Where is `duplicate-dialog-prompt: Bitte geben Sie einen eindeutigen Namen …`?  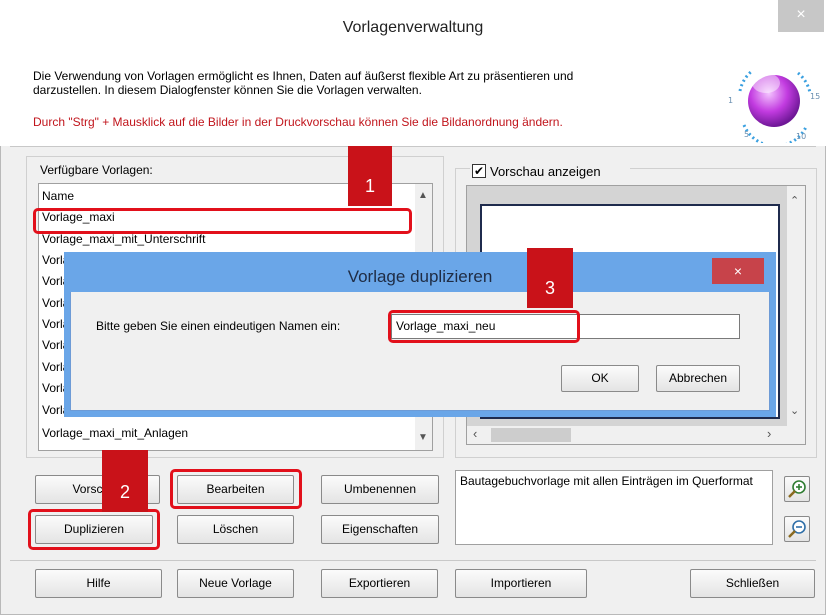 duplicate-dialog-prompt: Bitte geben Sie einen eindeutigen Namen … is located at coordinates (218, 326).